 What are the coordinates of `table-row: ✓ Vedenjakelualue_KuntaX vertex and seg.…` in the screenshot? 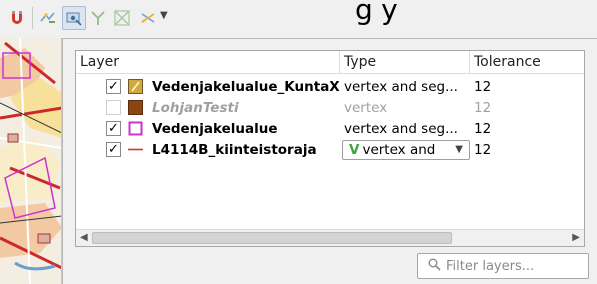 It's located at (330, 87).